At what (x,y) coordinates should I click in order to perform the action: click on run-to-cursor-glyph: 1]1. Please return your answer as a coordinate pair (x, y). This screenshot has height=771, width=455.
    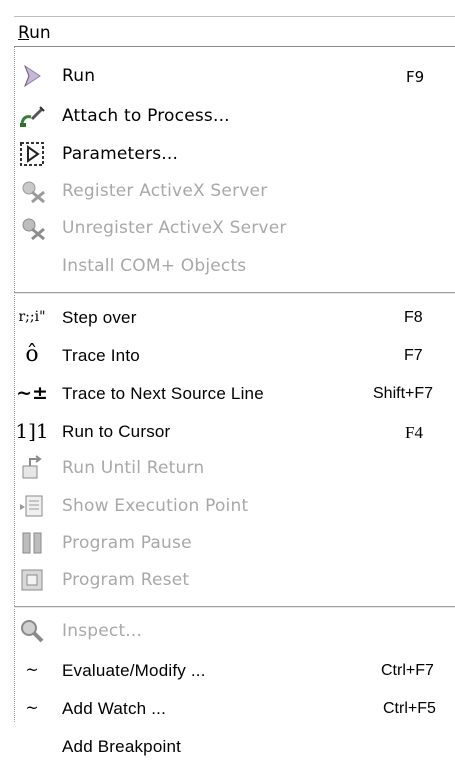
    Looking at the image, I should click on (32, 431).